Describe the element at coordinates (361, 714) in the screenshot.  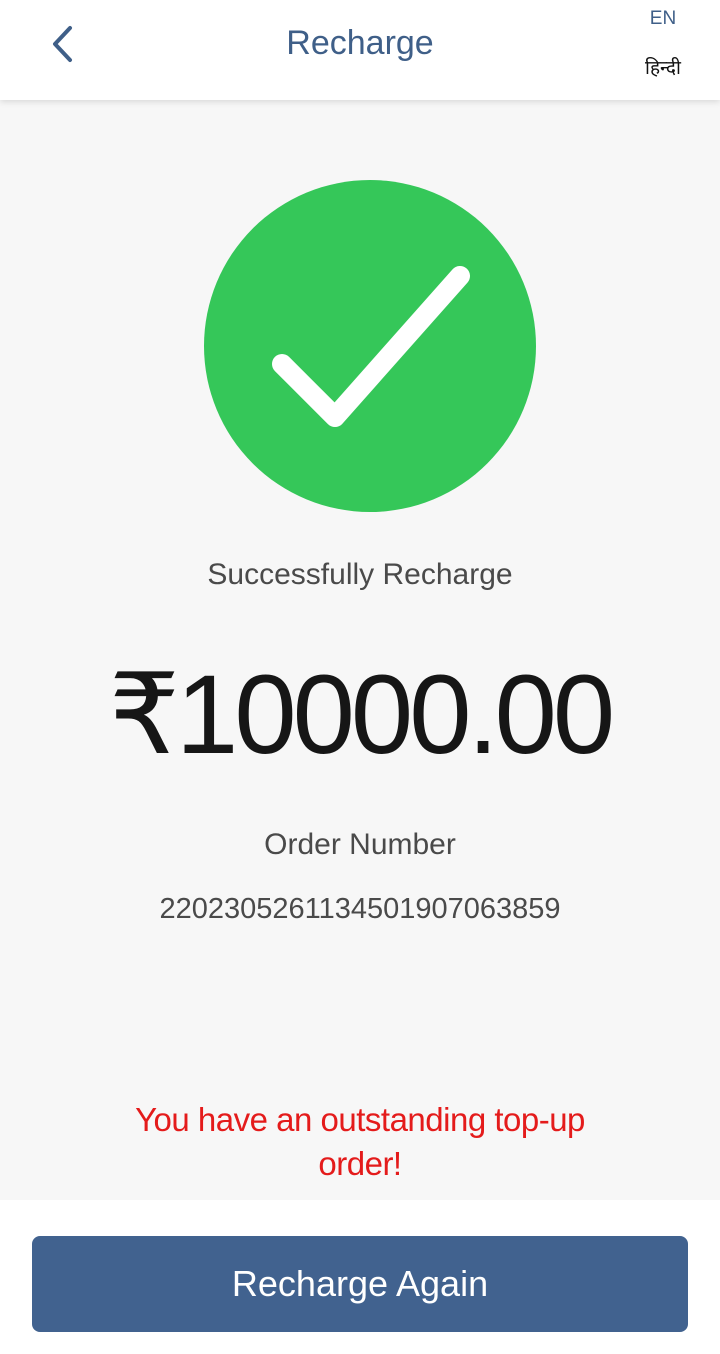
I see `recharge-amount: ₹10000.00` at that location.